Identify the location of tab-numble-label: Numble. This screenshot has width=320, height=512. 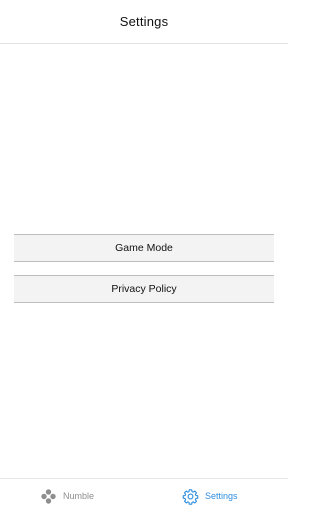
(79, 496).